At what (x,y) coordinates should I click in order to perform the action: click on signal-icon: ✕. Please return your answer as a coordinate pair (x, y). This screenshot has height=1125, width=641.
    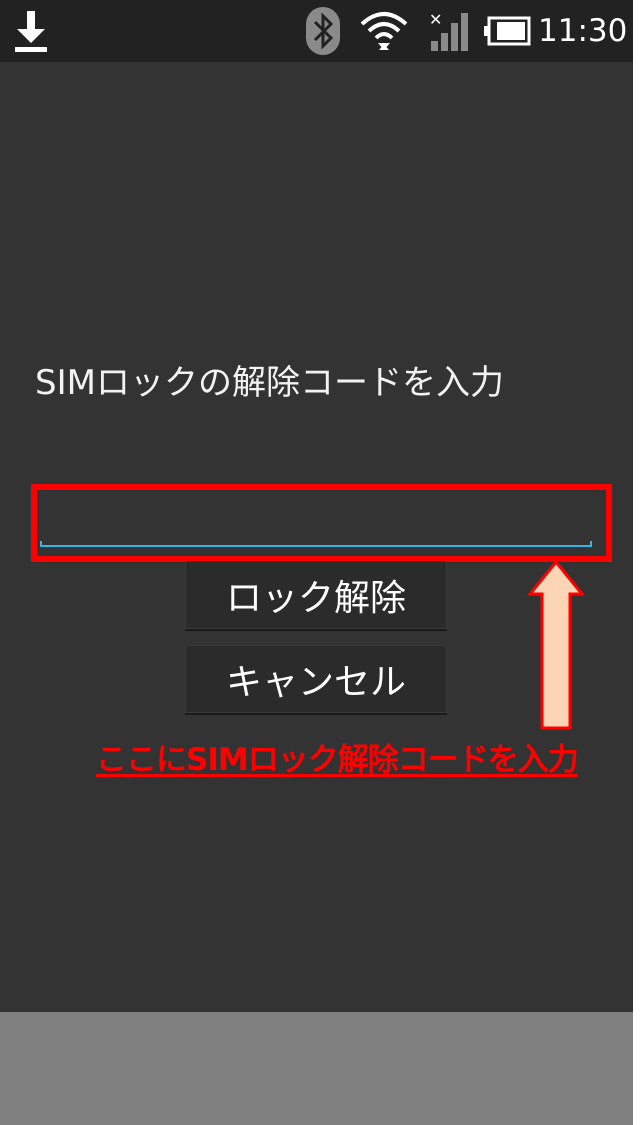
    Looking at the image, I should click on (450, 31).